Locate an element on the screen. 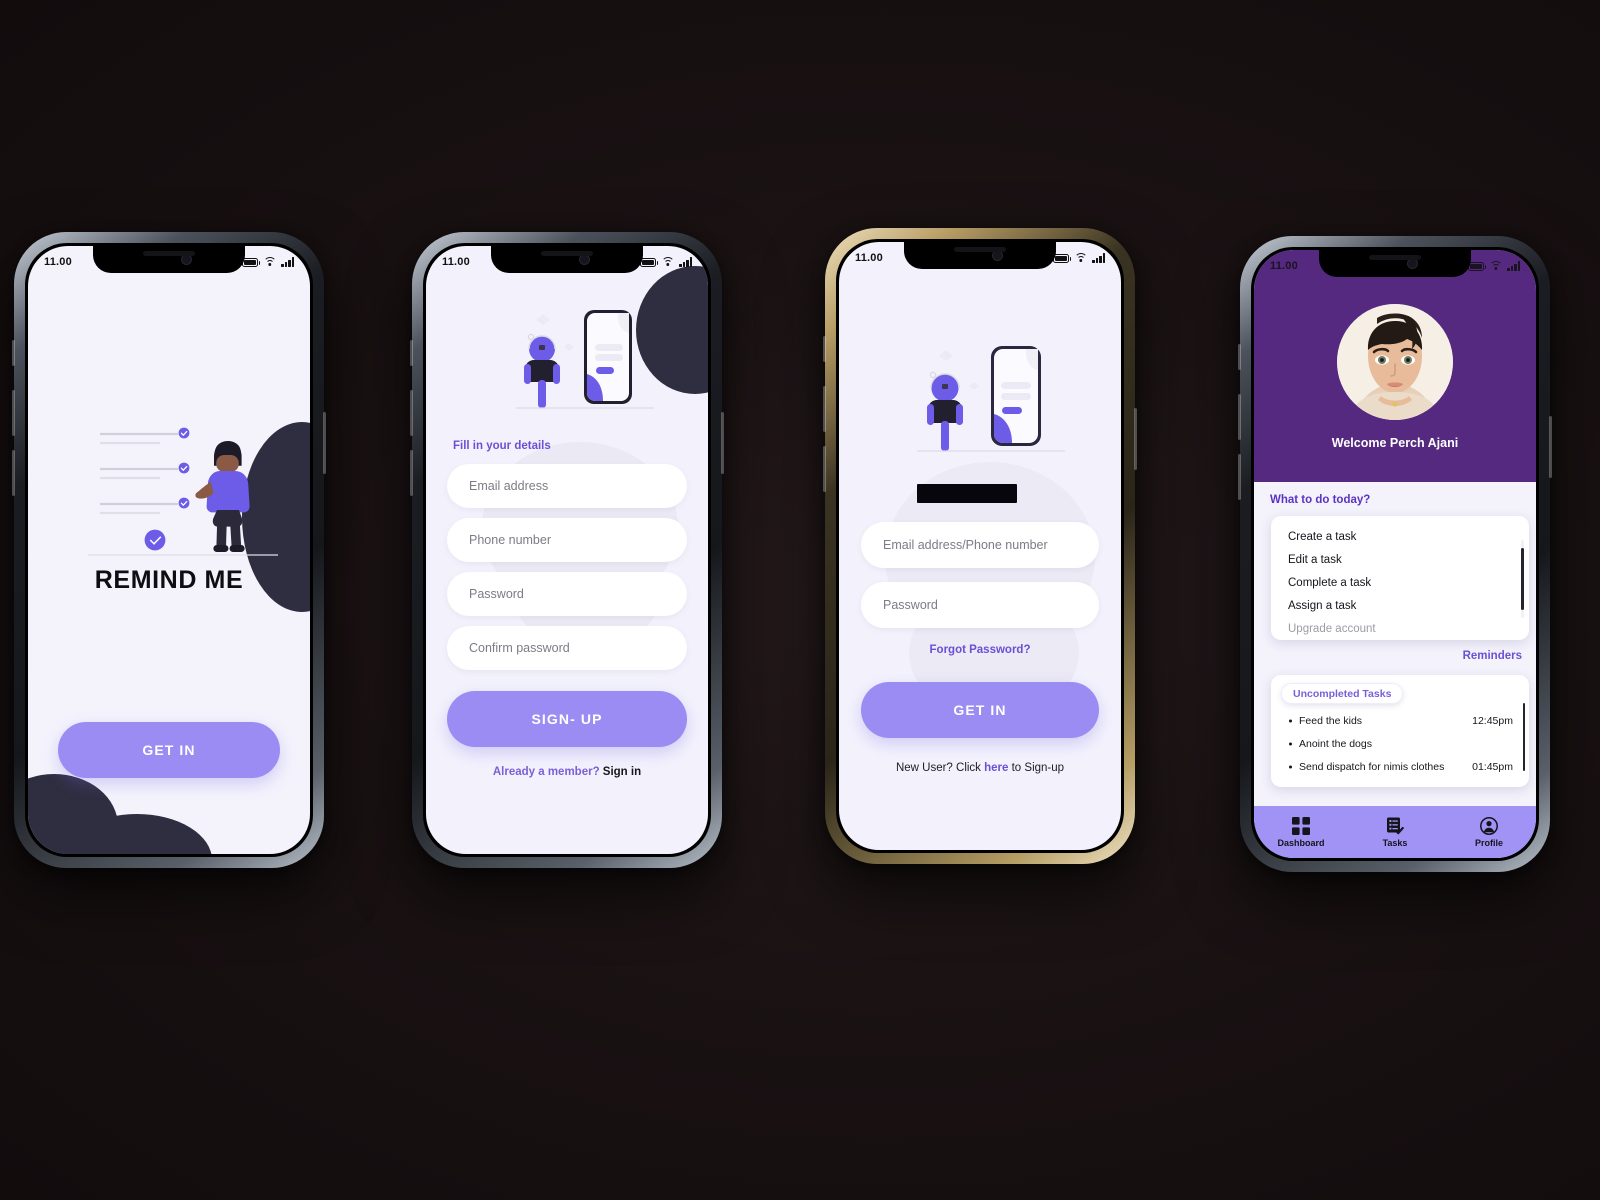 The width and height of the screenshot is (1600, 1200). menu-item-assign-task: Assign a task is located at coordinates (1400, 605).